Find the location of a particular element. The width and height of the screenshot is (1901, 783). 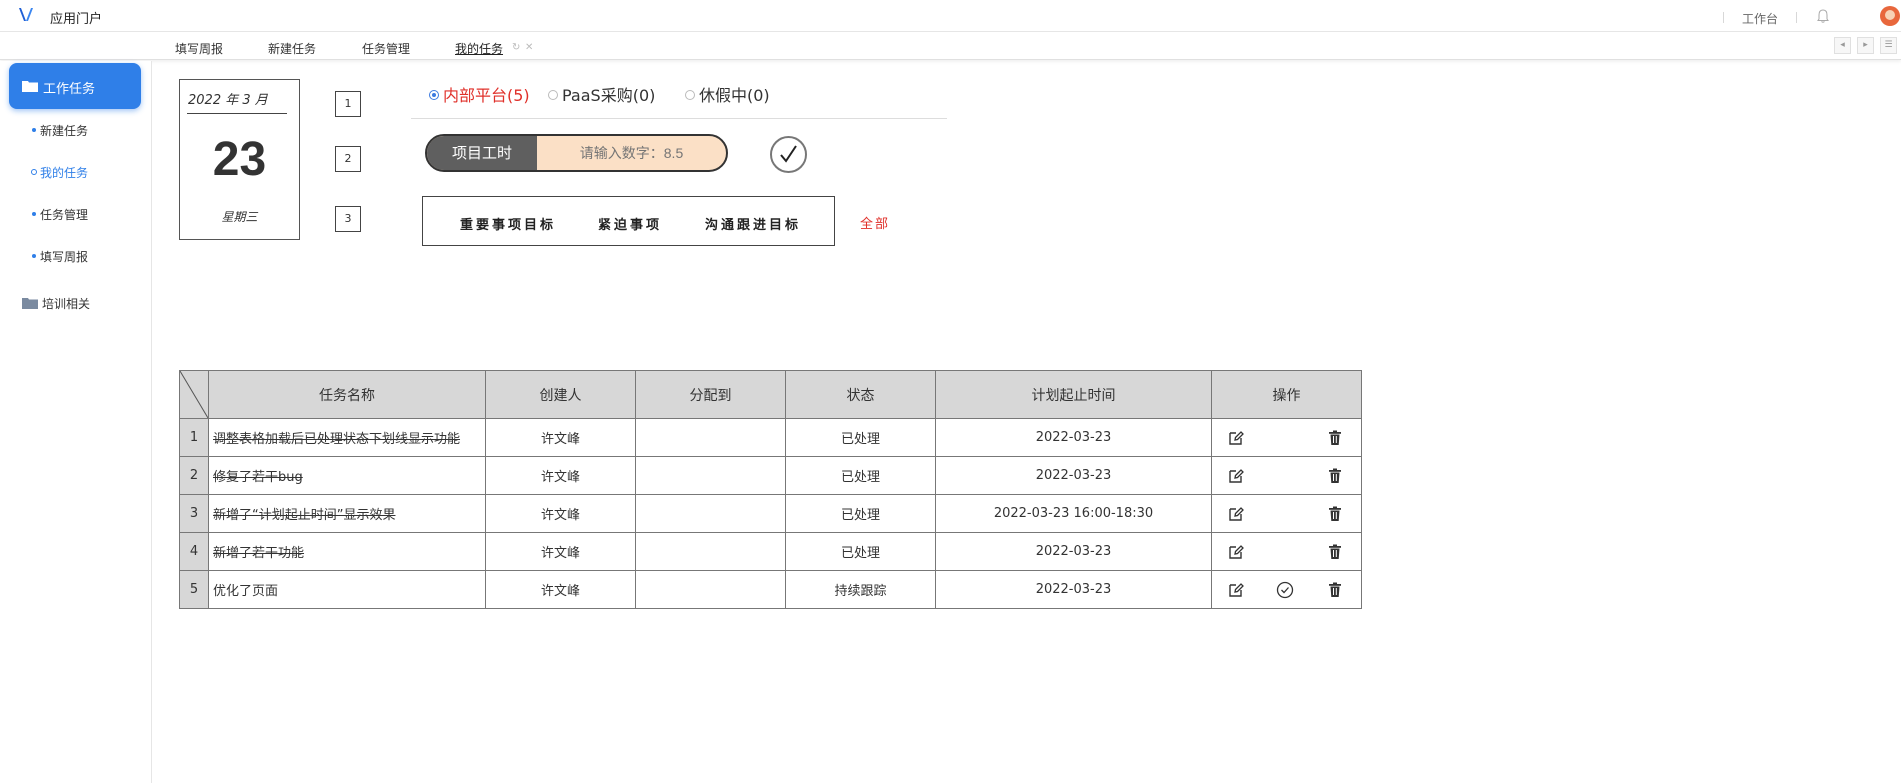

tab-my-tasks: 我的任务 is located at coordinates (479, 48).